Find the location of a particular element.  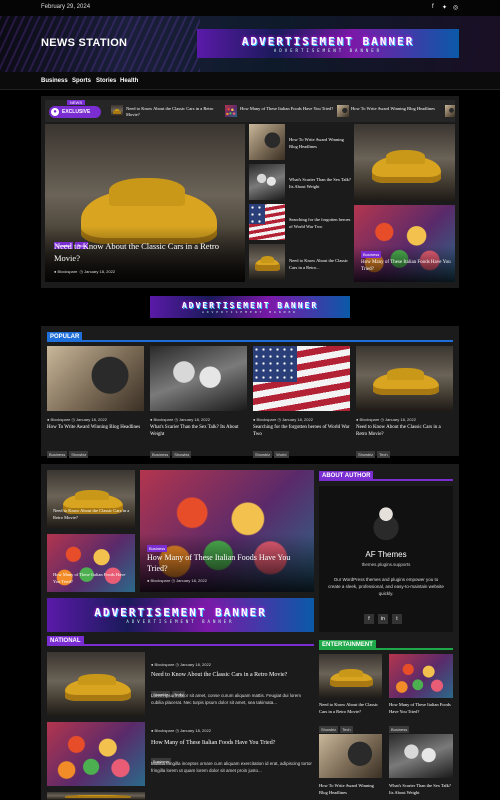

linkedin-icon: in is located at coordinates (383, 619).